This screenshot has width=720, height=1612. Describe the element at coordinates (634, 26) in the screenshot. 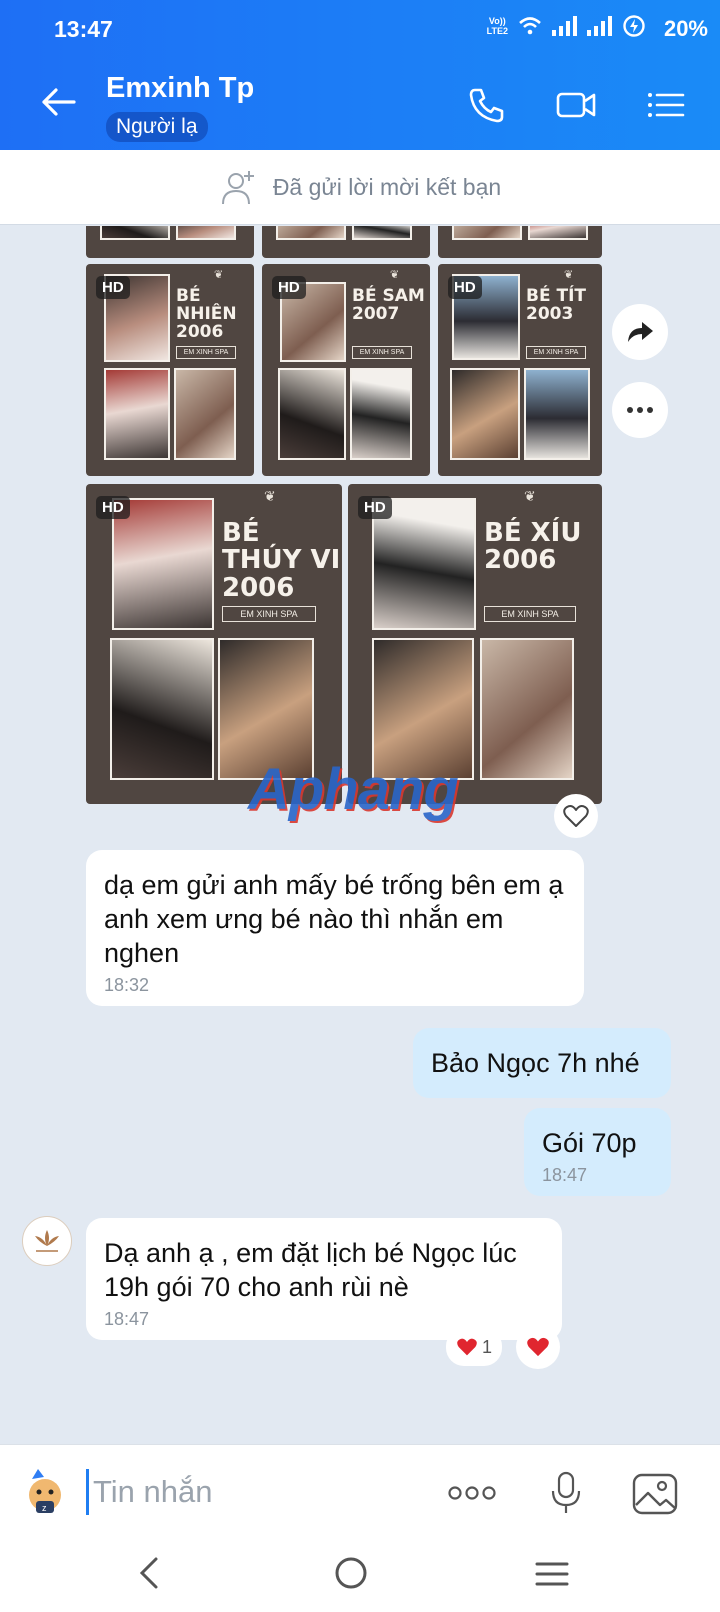

I see `battery-saver-icon` at that location.